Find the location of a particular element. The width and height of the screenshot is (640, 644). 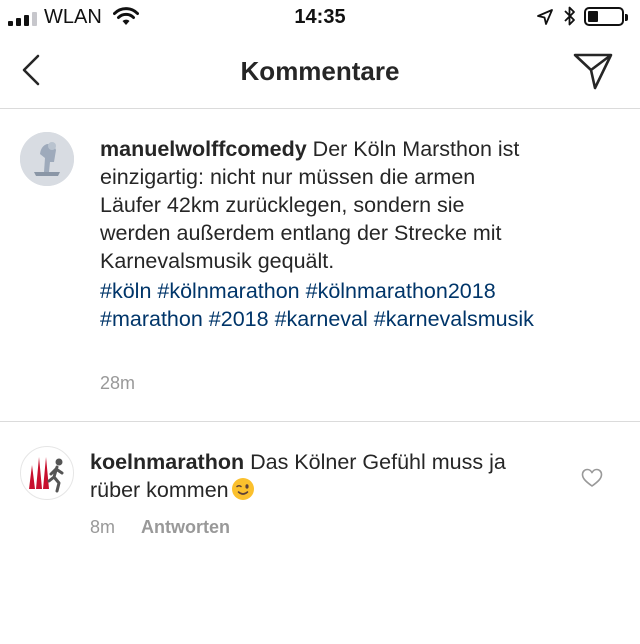

hashtag-link: #kölnmarathon2018 is located at coordinates (401, 291).